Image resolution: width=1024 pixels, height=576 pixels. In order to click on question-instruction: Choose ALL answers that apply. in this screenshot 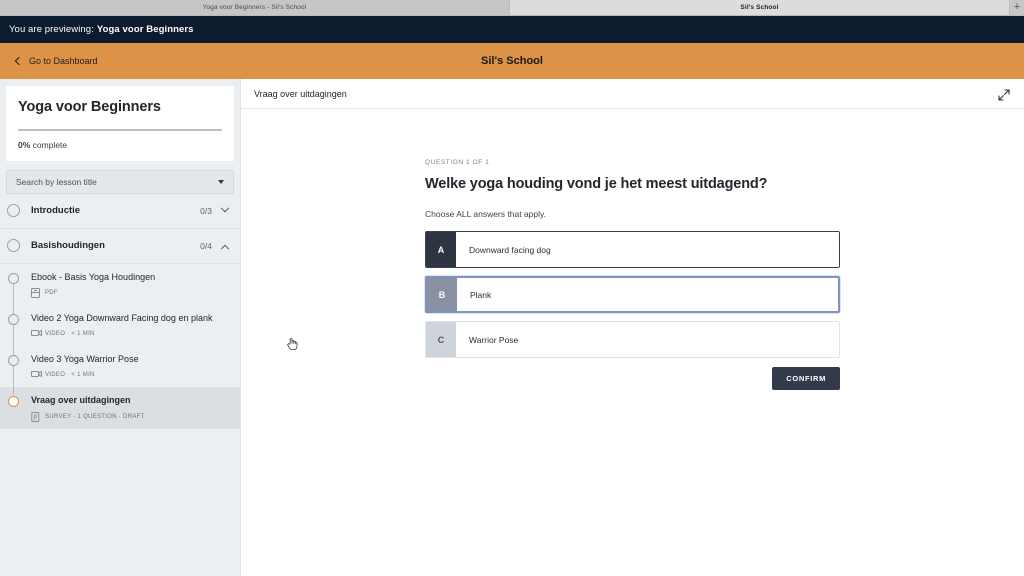, I will do `click(485, 214)`.